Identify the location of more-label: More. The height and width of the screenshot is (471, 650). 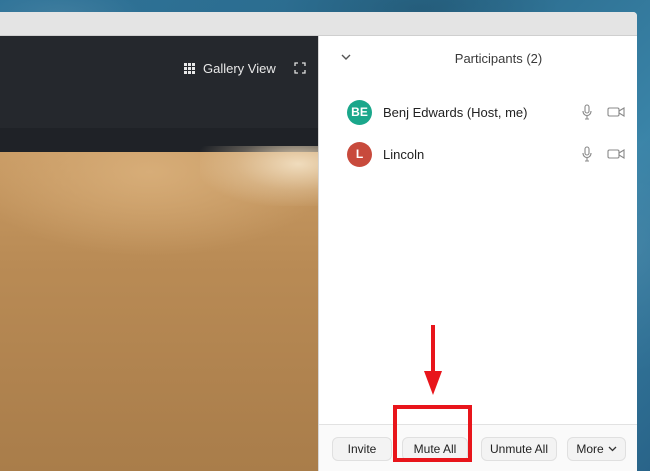
(590, 449).